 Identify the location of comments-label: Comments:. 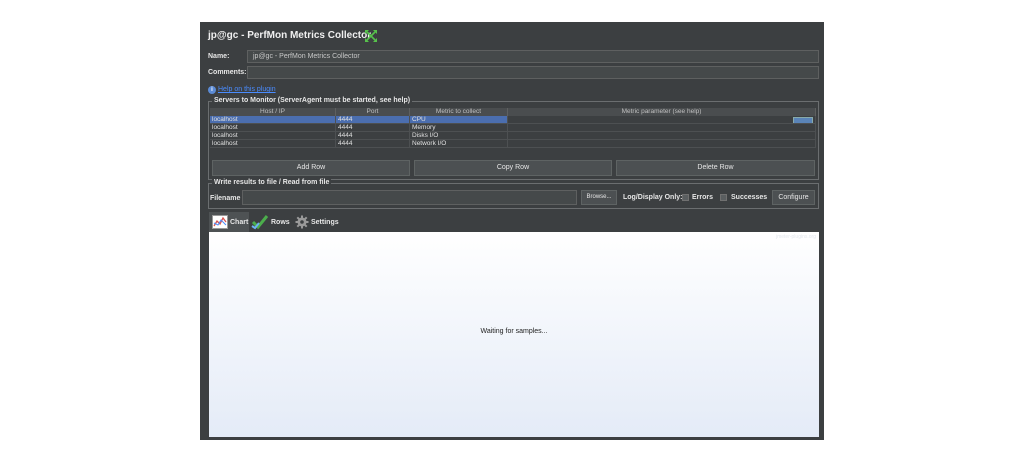
(227, 72).